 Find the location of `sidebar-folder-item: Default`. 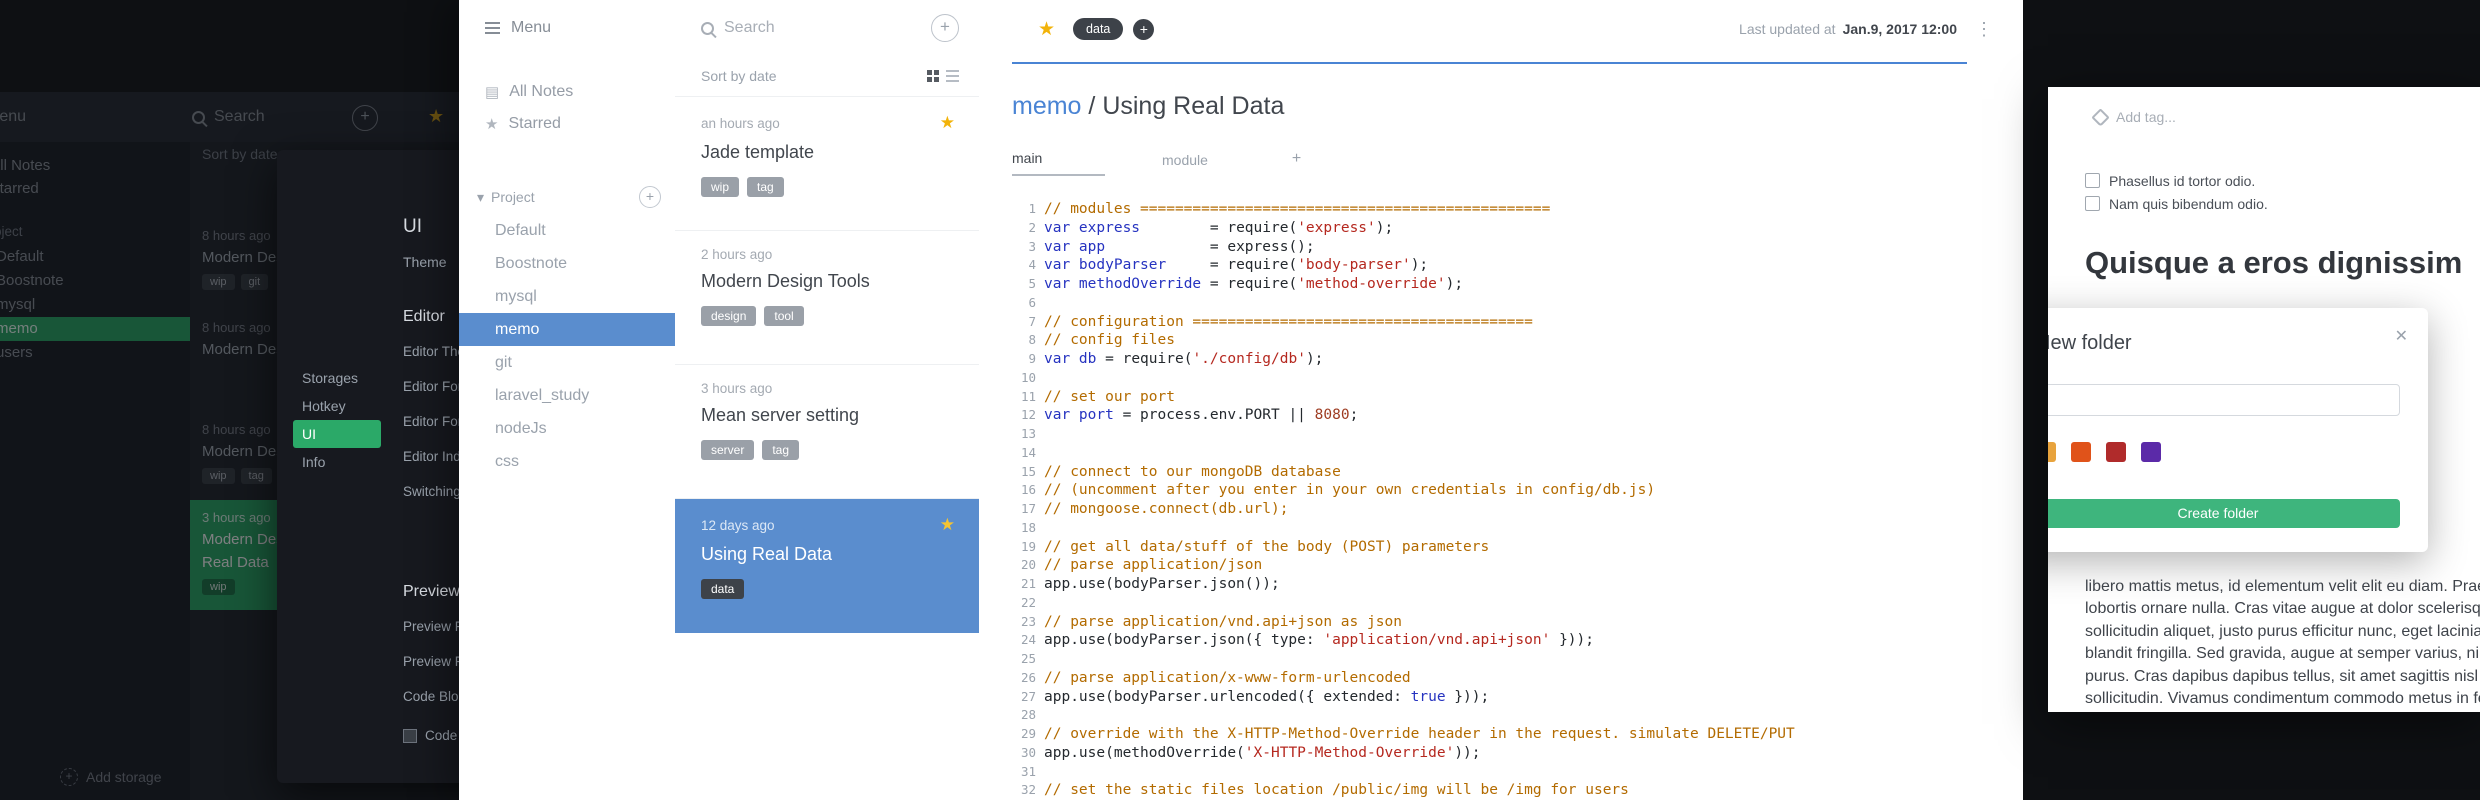

sidebar-folder-item: Default is located at coordinates (567, 230).